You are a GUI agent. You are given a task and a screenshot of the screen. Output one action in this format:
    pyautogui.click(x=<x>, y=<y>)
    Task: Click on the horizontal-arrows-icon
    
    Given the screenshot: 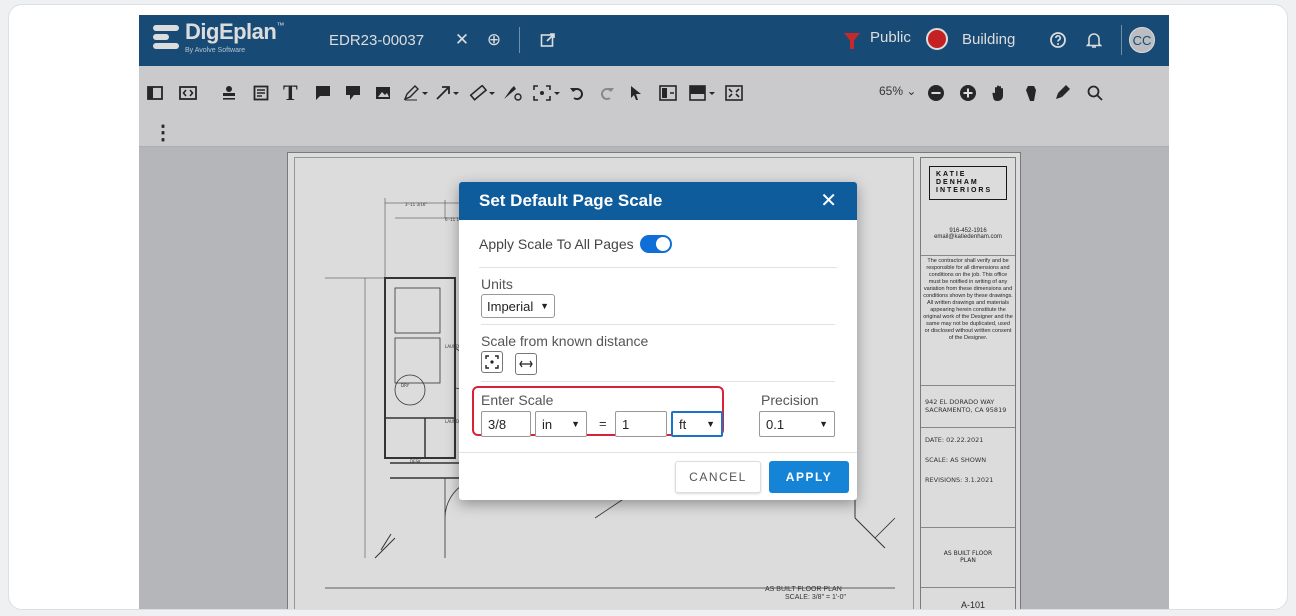 What is the action you would take?
    pyautogui.click(x=526, y=364)
    